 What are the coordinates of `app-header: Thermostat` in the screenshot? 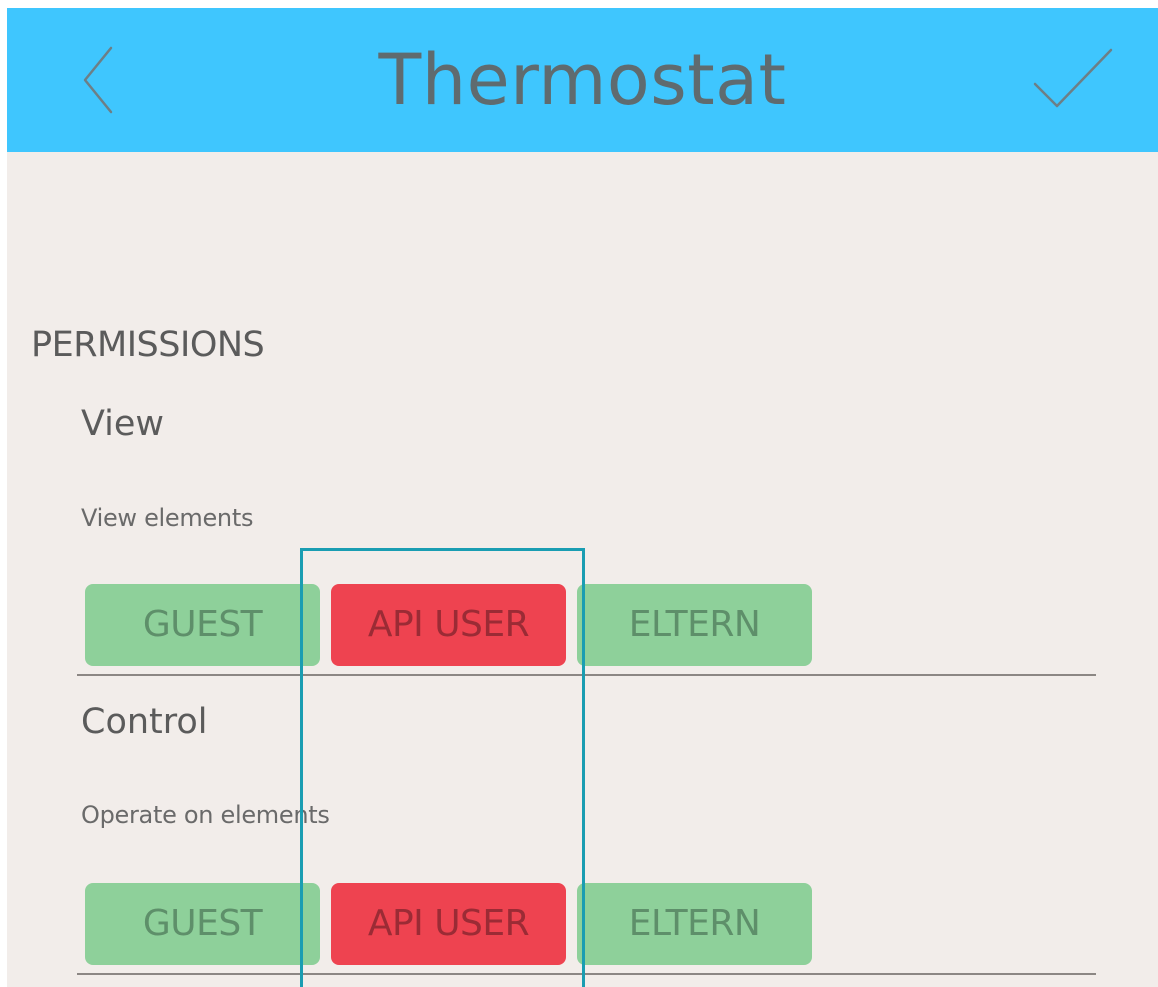 It's located at (582, 80).